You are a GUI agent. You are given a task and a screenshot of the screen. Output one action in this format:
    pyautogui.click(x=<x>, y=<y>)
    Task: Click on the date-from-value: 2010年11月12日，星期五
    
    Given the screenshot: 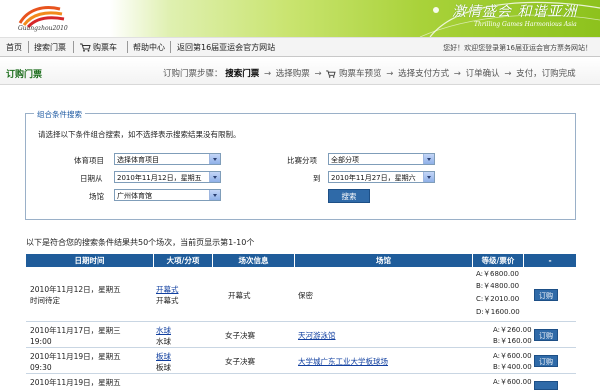 What is the action you would take?
    pyautogui.click(x=159, y=178)
    